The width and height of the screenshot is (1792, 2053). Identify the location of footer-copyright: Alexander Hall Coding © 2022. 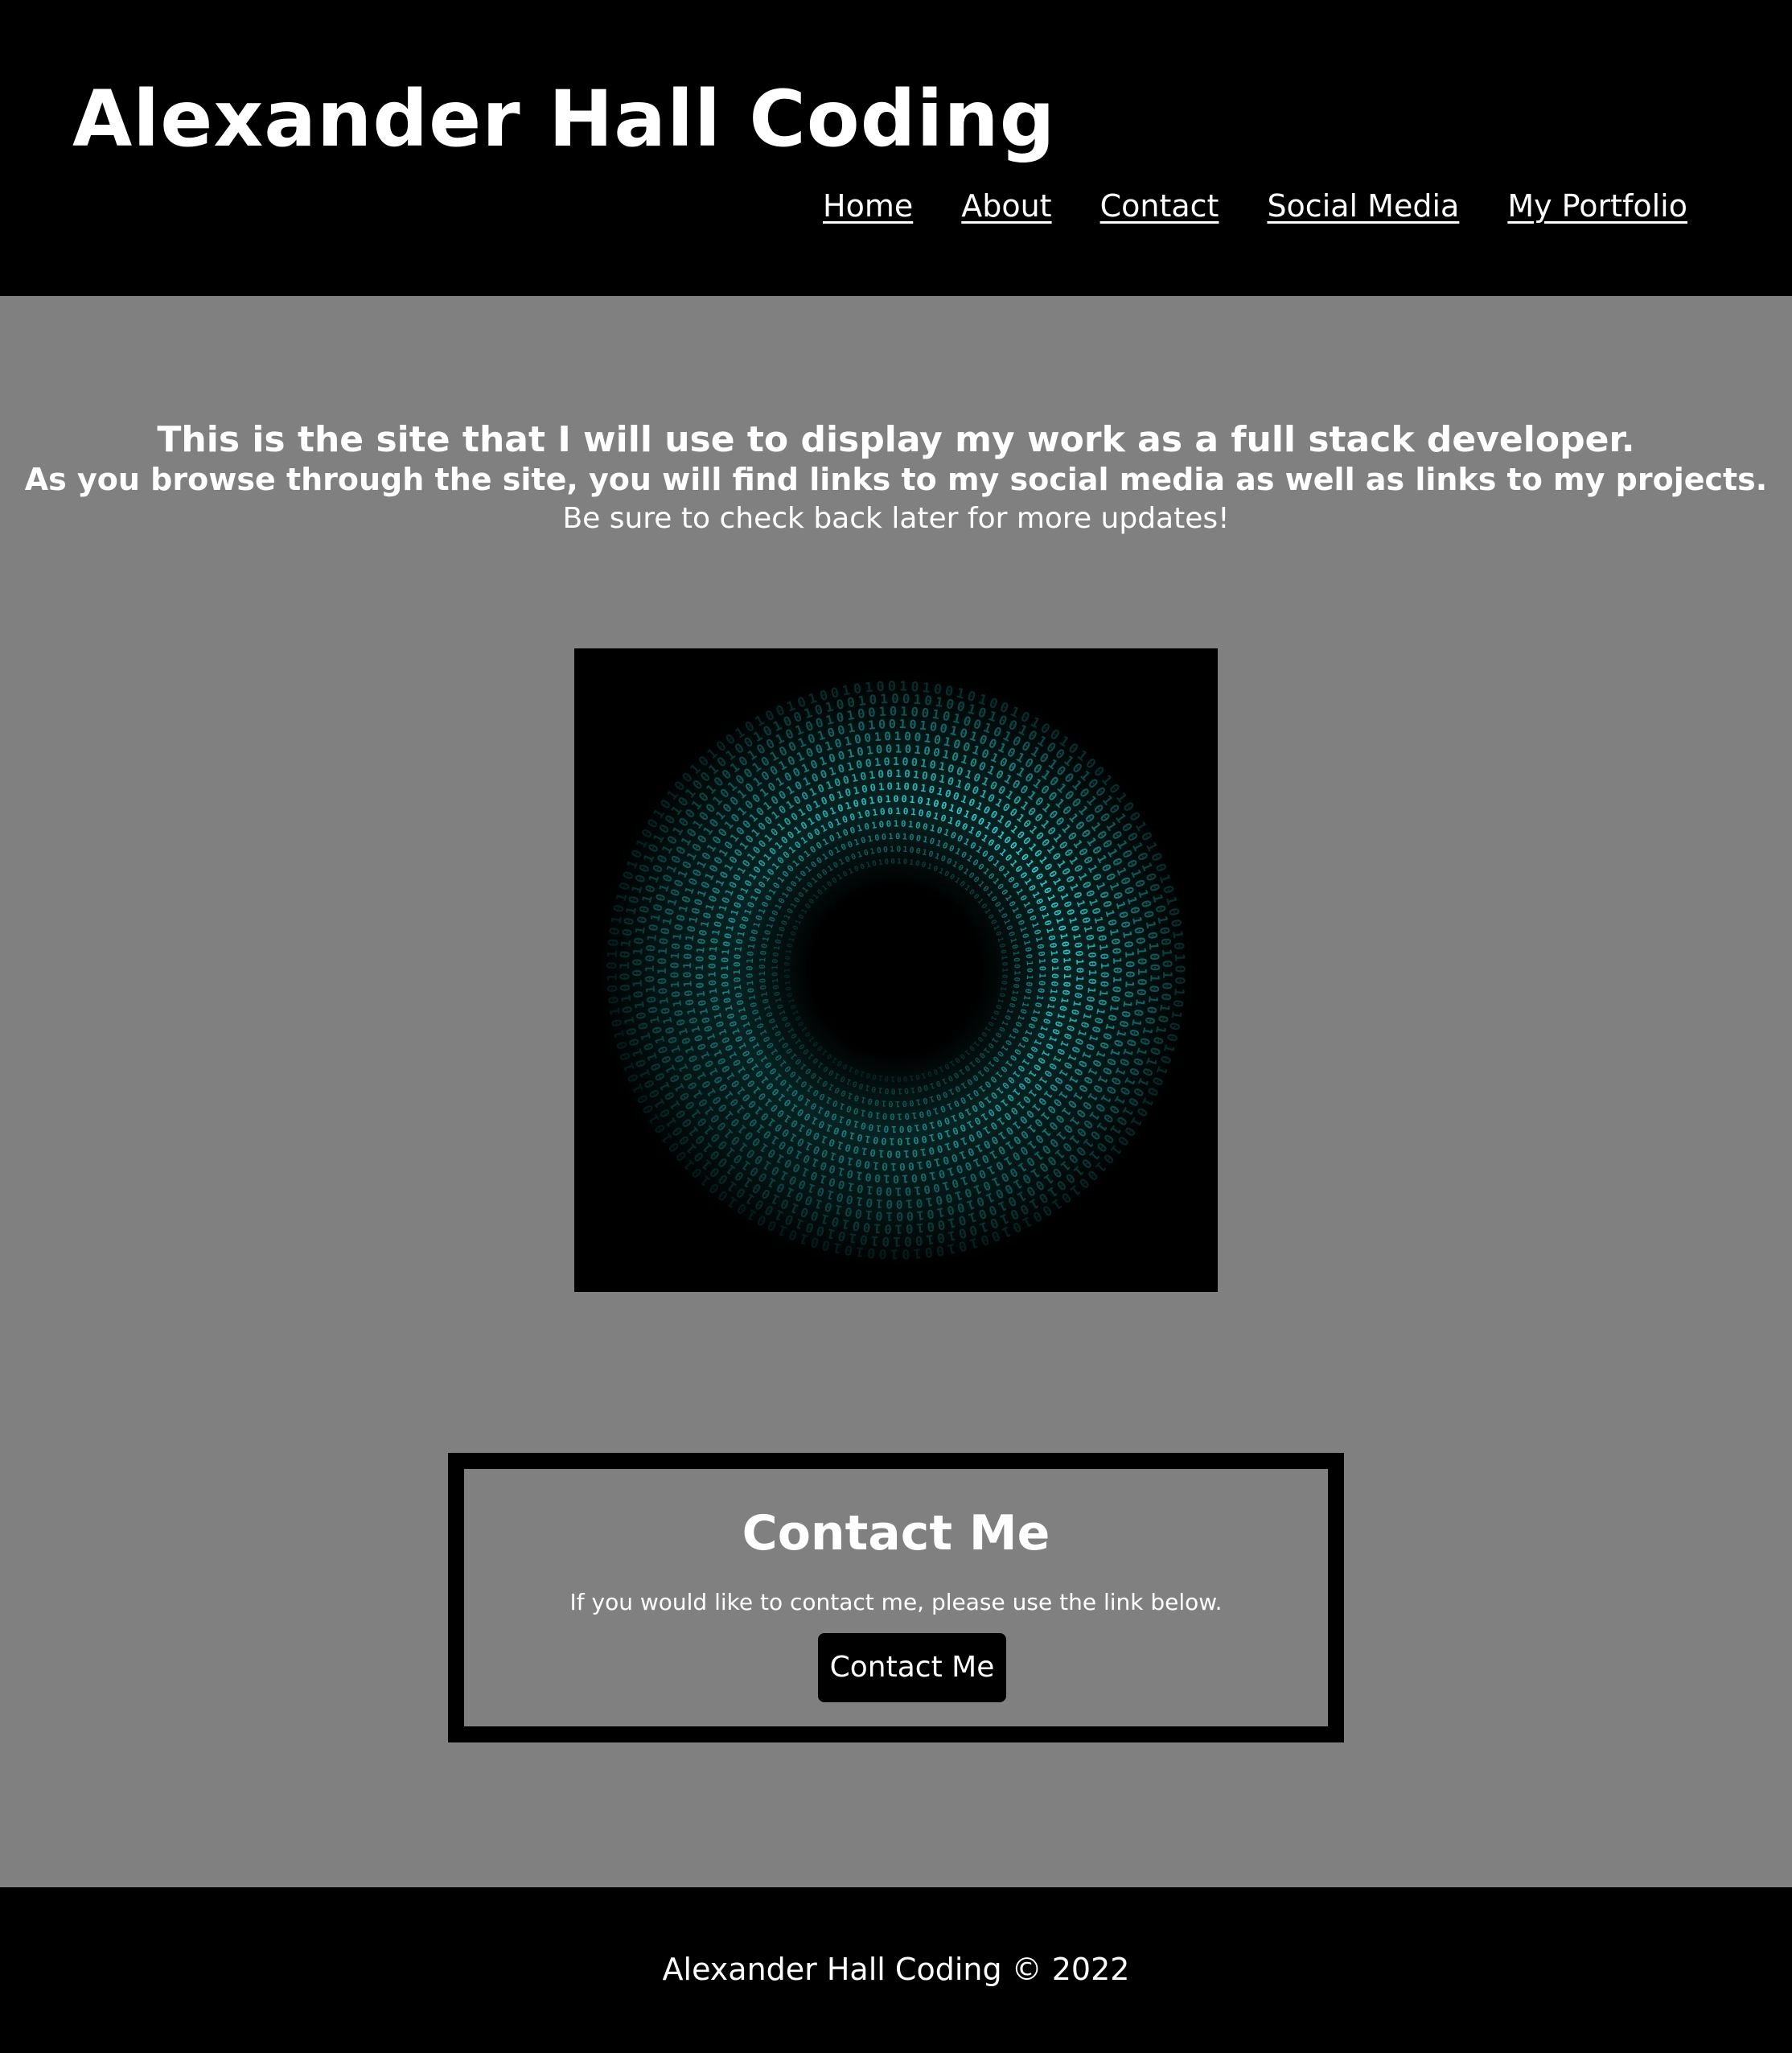
(896, 1969).